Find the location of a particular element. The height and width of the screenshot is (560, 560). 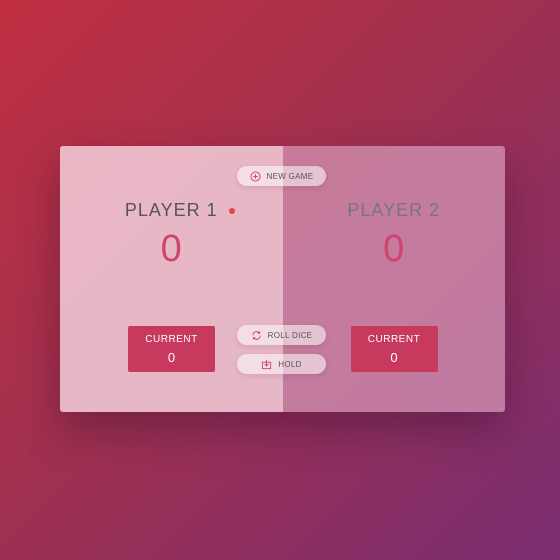

hold-label: HOLD is located at coordinates (290, 364).